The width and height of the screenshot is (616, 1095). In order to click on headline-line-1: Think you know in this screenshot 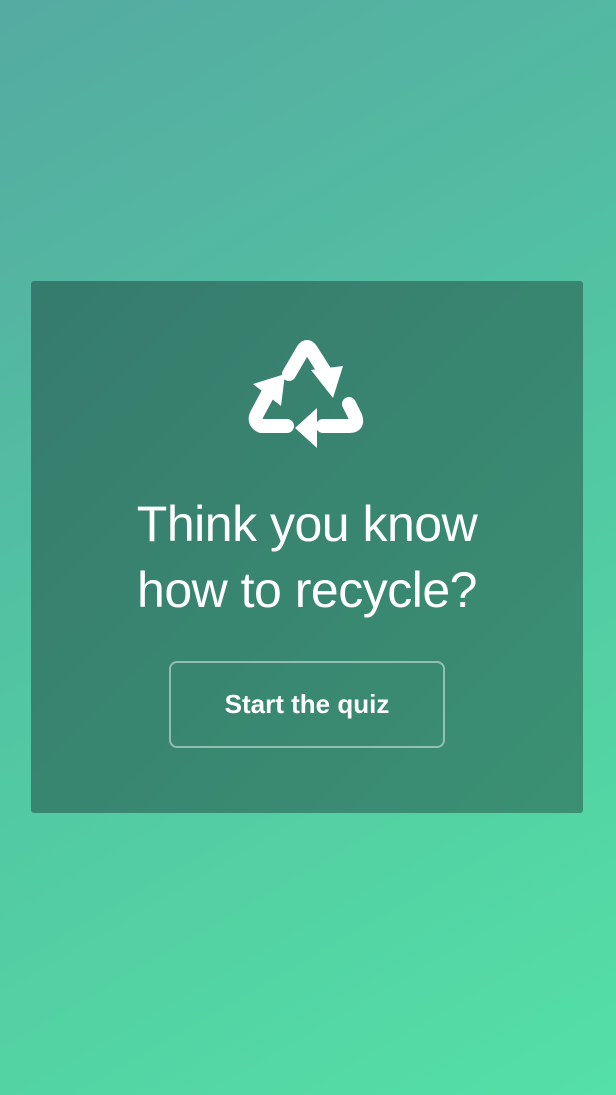, I will do `click(307, 524)`.